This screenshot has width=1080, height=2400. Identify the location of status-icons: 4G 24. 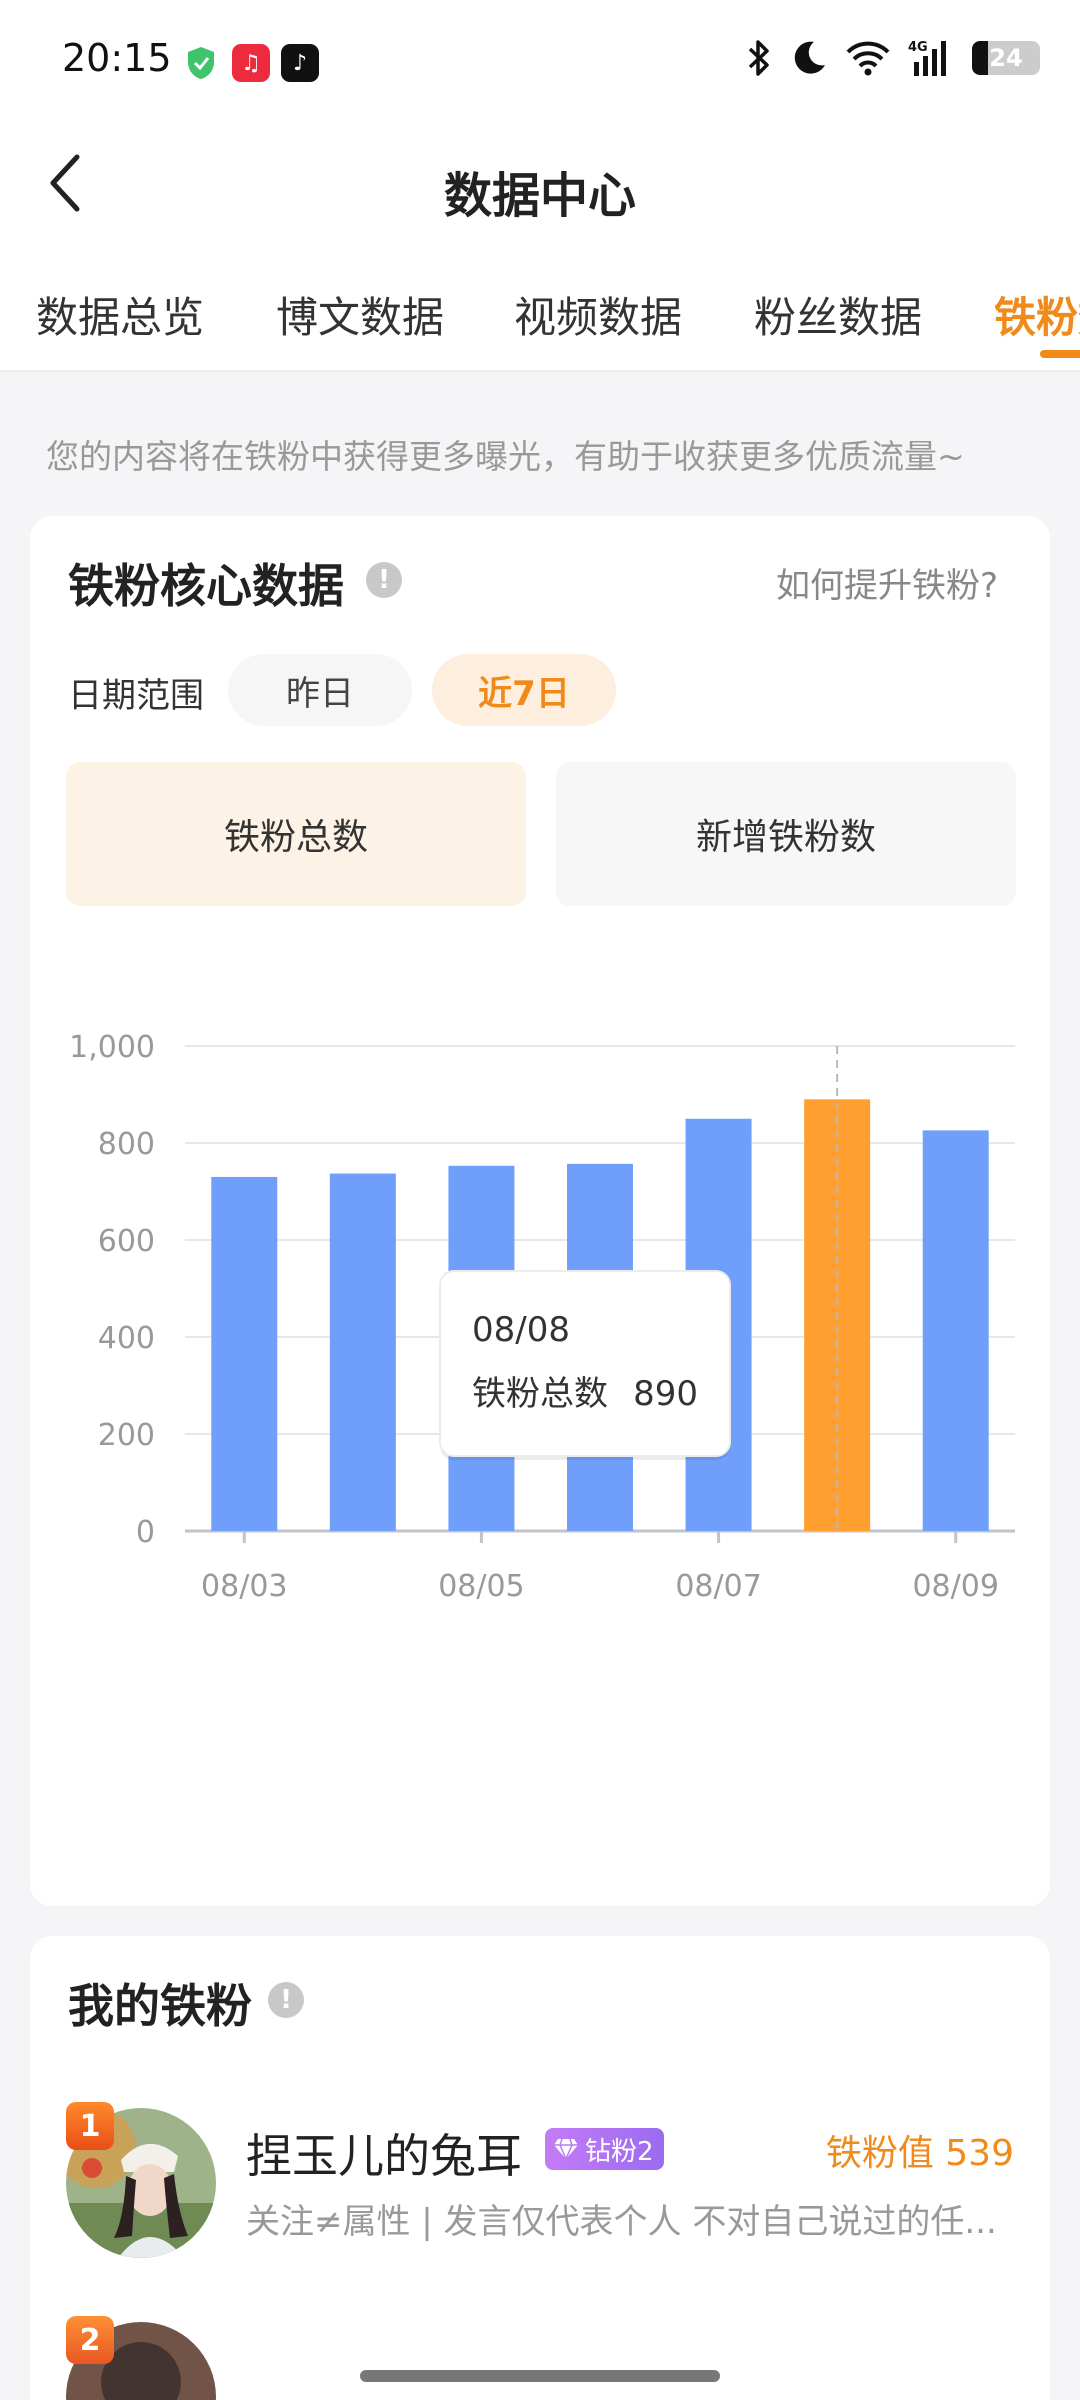
(893, 58).